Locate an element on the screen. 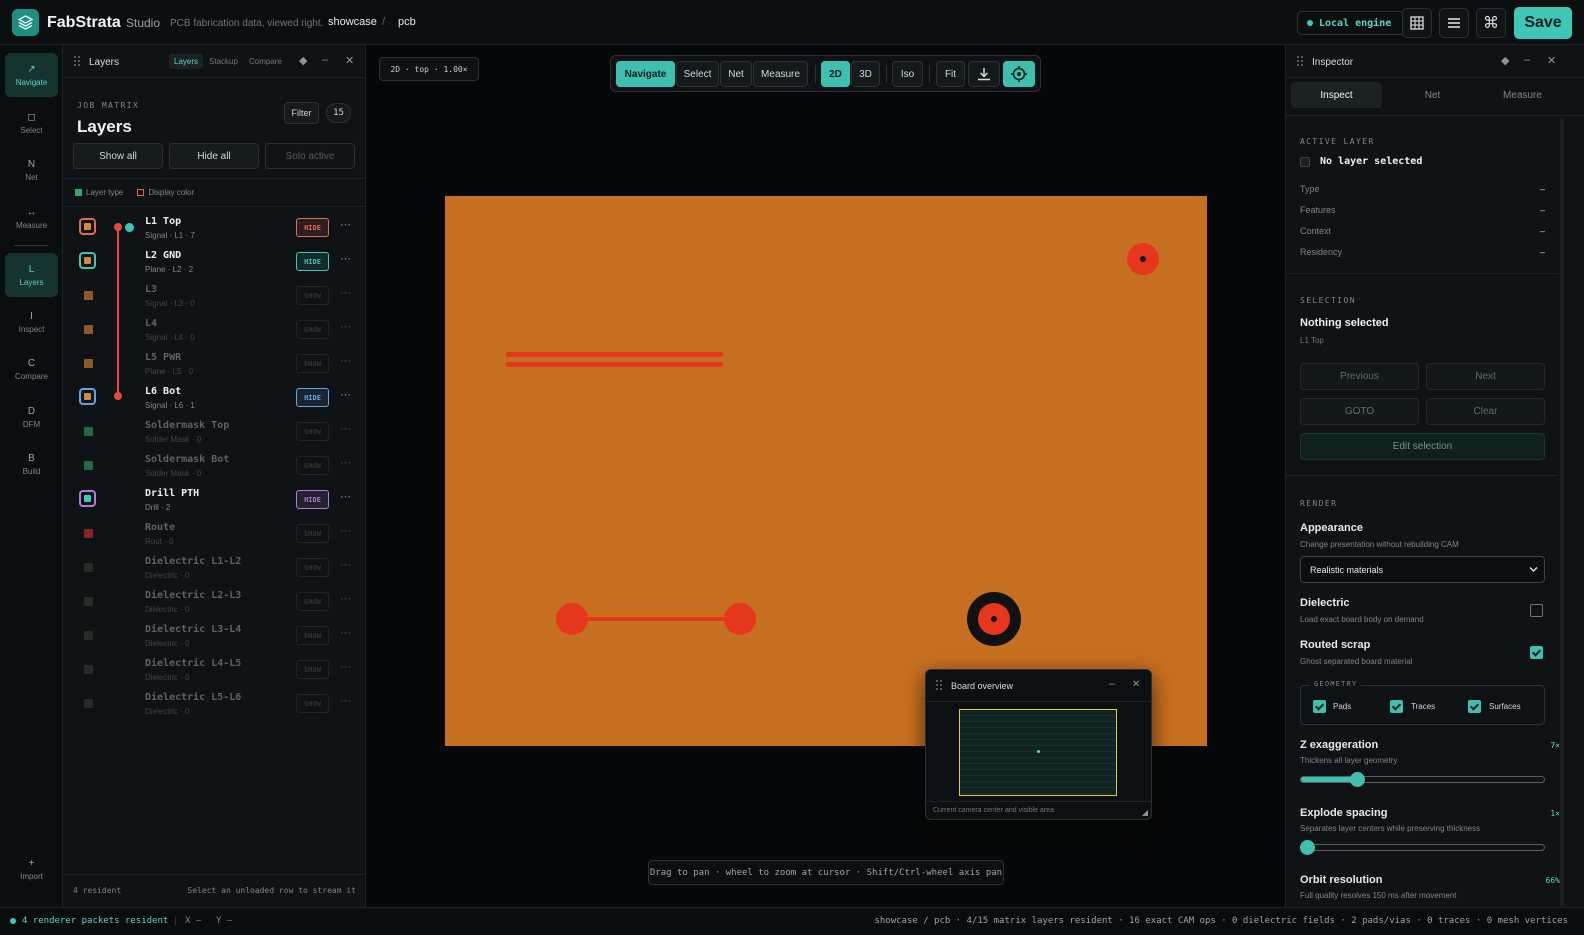  layer-row: Drill PTH Drill · 2 HIDE ⋯ is located at coordinates (214, 500).